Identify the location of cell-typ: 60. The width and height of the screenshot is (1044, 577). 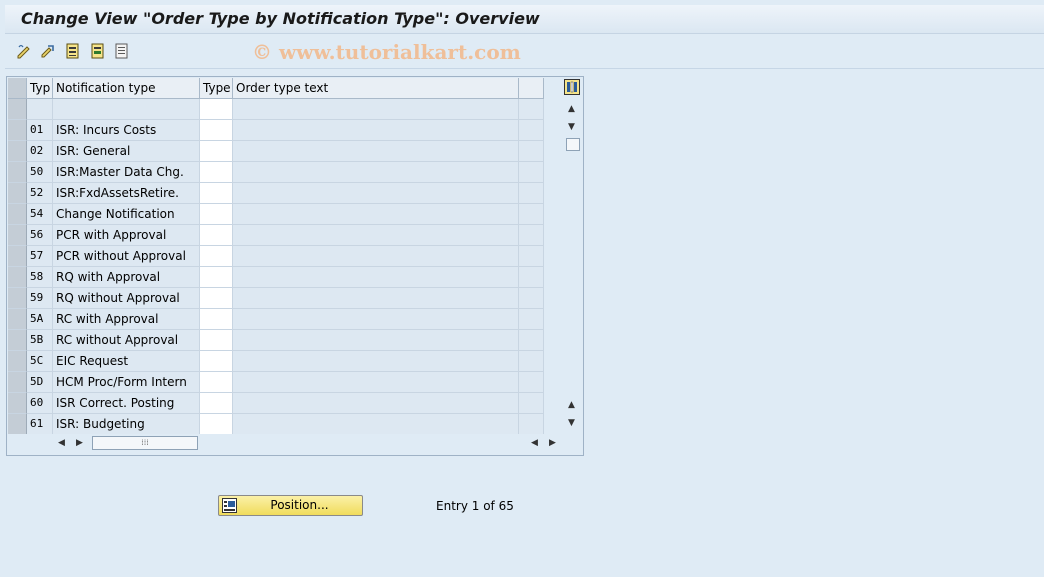
(40, 403).